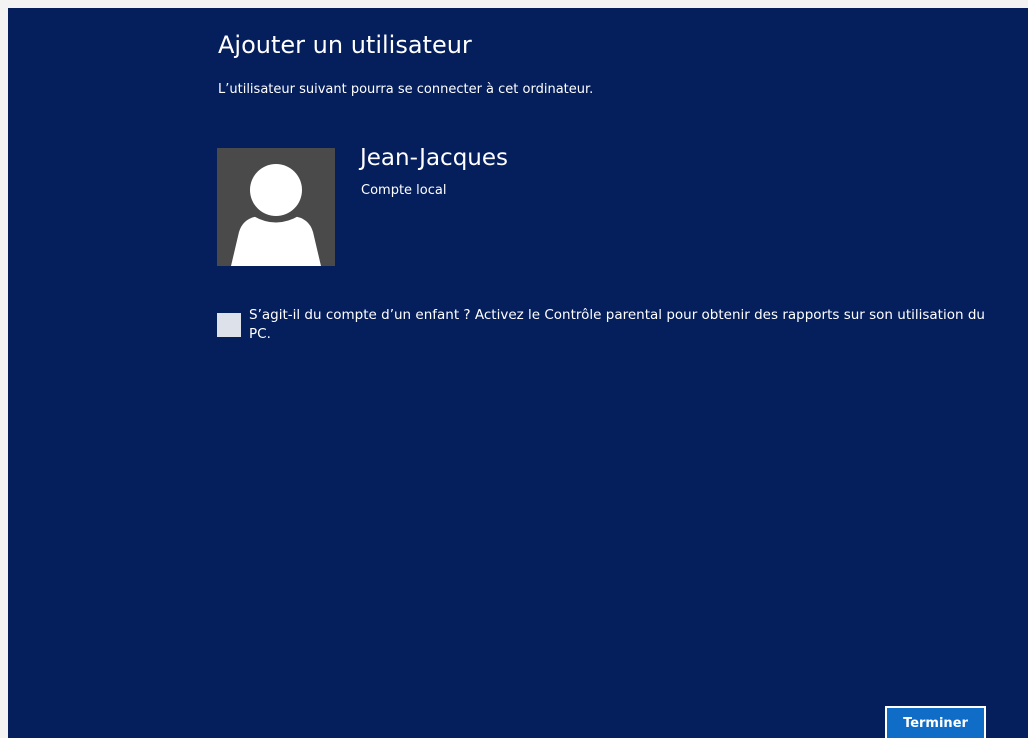 The height and width of the screenshot is (738, 1028). What do you see at coordinates (229, 325) in the screenshot?
I see `parental-control-checkbox` at bounding box center [229, 325].